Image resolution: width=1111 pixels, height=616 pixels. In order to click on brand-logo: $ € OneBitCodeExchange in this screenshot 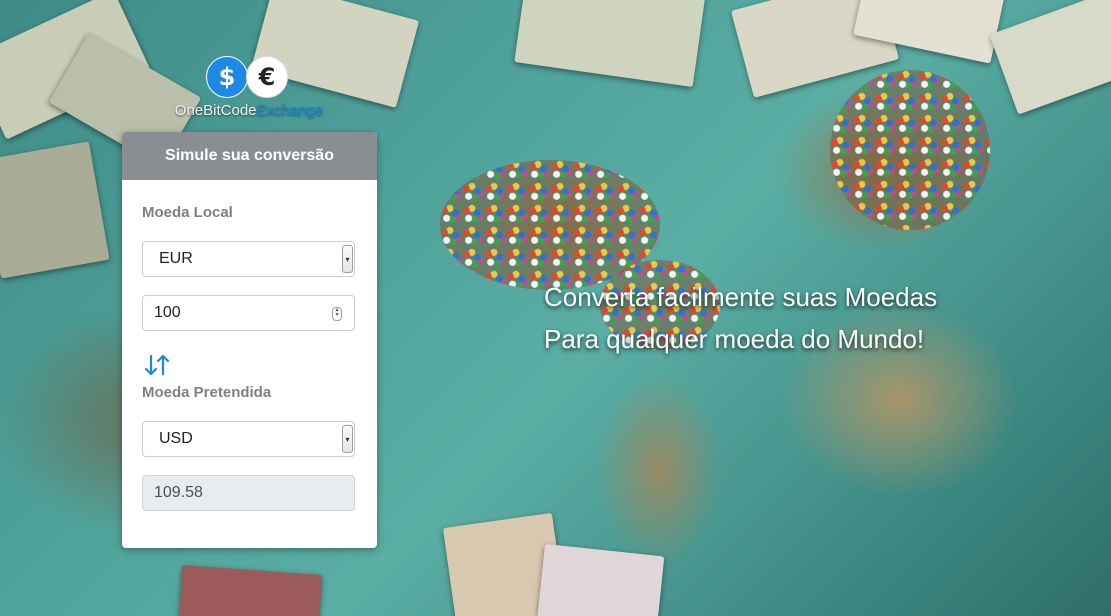, I will do `click(249, 89)`.